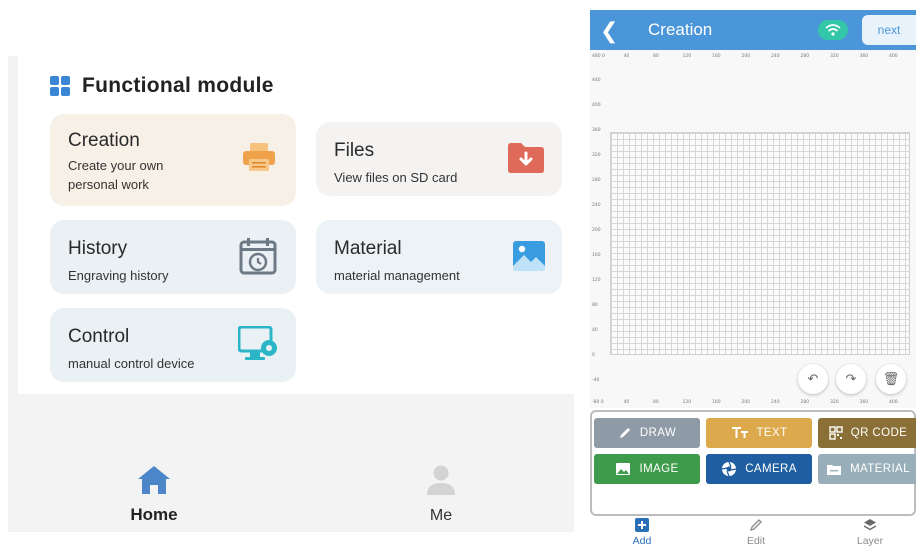  Describe the element at coordinates (870, 532) in the screenshot. I see `tab-layer: Layer` at that location.